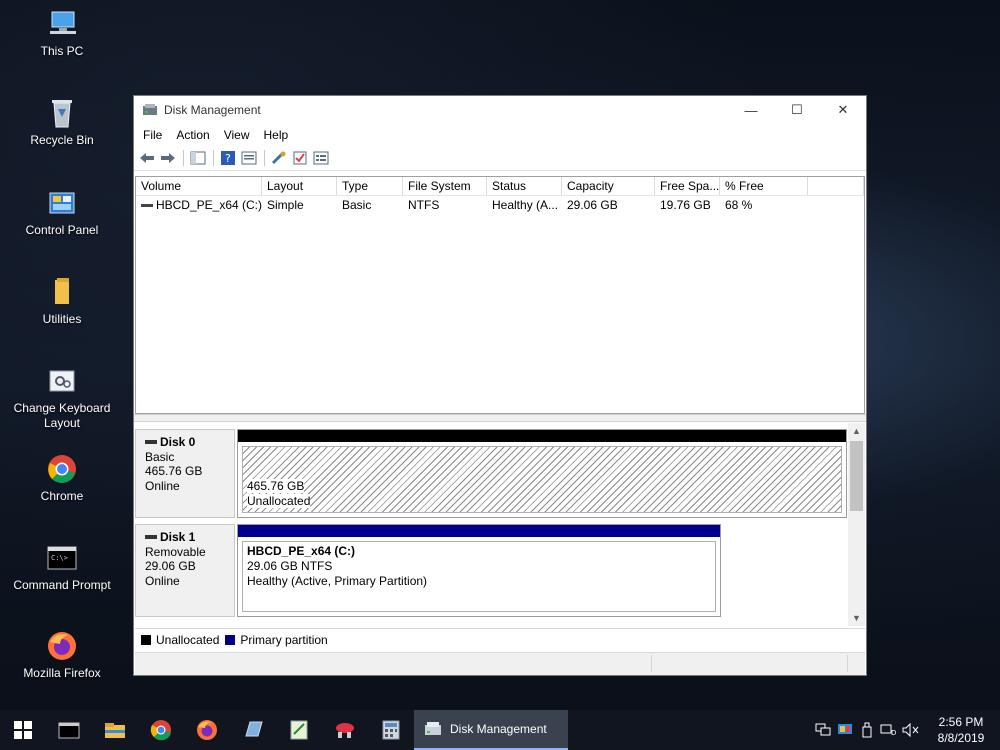  I want to click on list-view-button, so click(321, 158).